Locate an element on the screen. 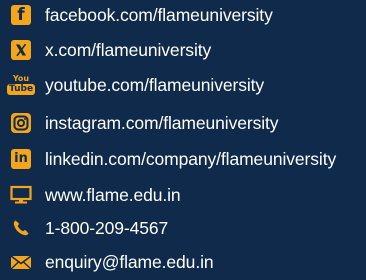 The width and height of the screenshot is (366, 280). x-icon is located at coordinates (21, 50).